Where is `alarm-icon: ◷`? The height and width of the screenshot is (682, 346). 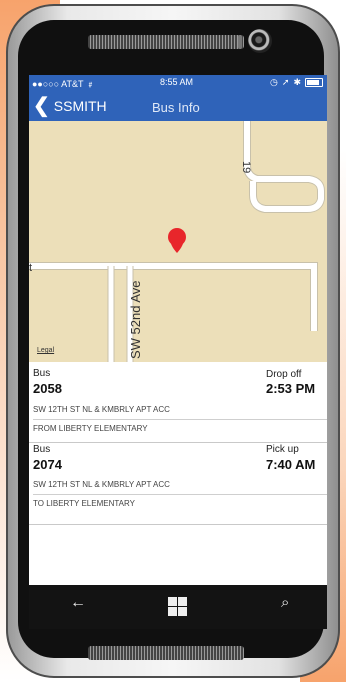
alarm-icon: ◷ is located at coordinates (274, 82).